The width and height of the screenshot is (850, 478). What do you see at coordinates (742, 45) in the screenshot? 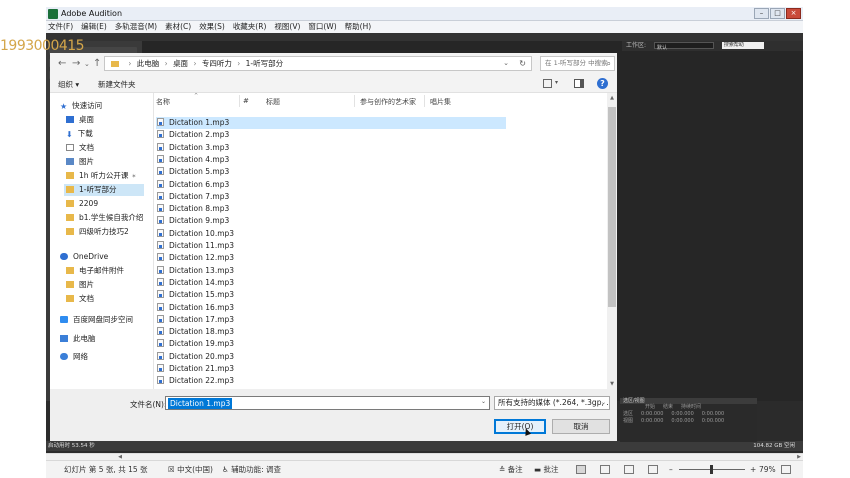
I see `help-search-input: 搜索帮助` at bounding box center [742, 45].